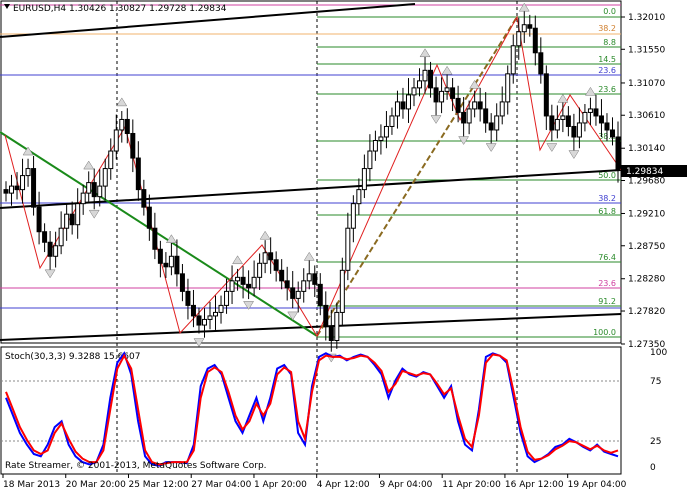 Image resolution: width=688 pixels, height=491 pixels. I want to click on price-label: 1.30140, so click(646, 149).